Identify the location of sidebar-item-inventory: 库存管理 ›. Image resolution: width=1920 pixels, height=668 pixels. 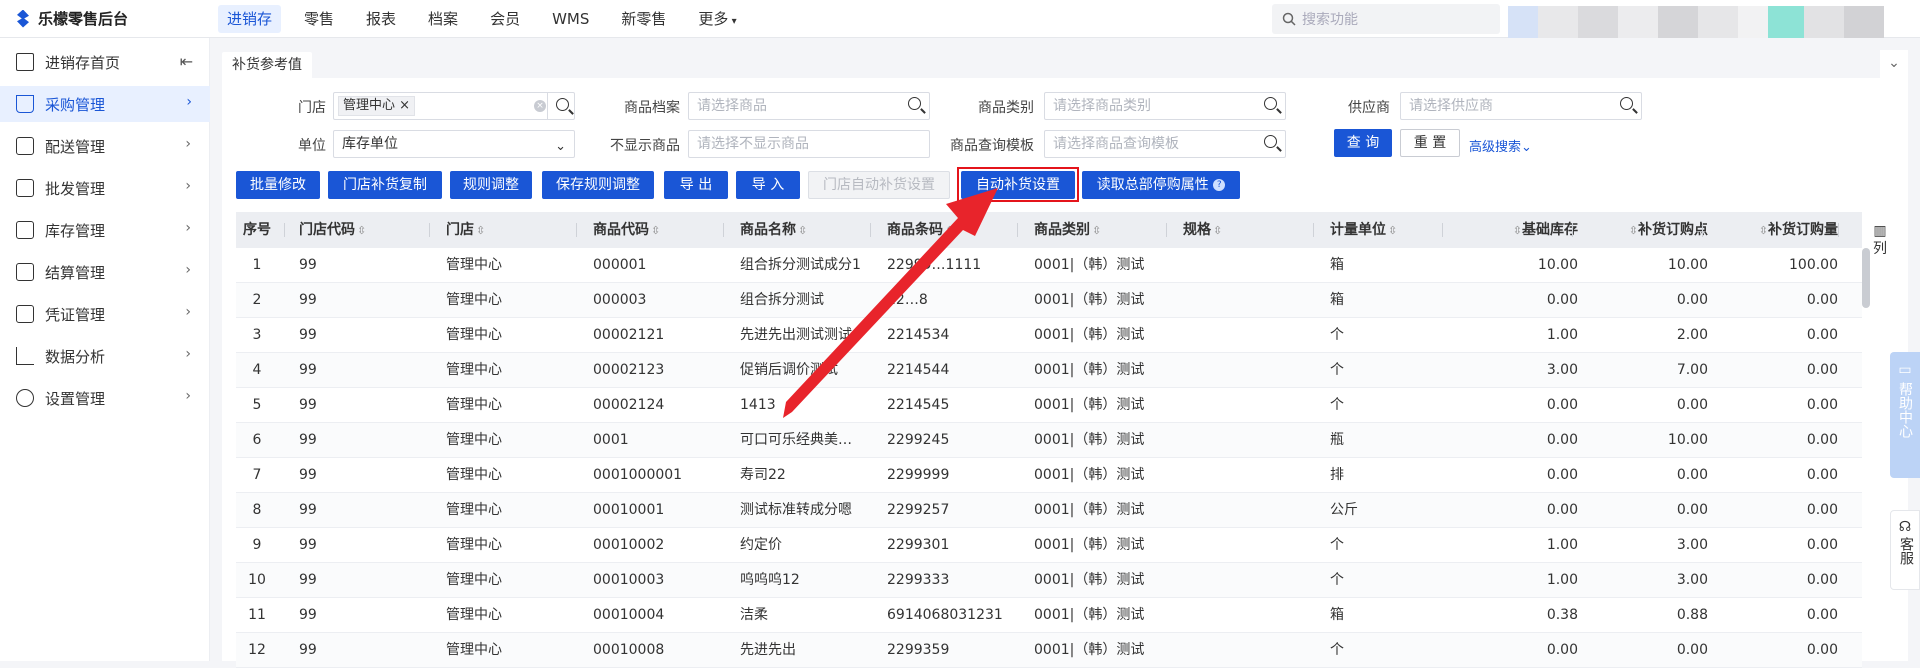
(104, 230).